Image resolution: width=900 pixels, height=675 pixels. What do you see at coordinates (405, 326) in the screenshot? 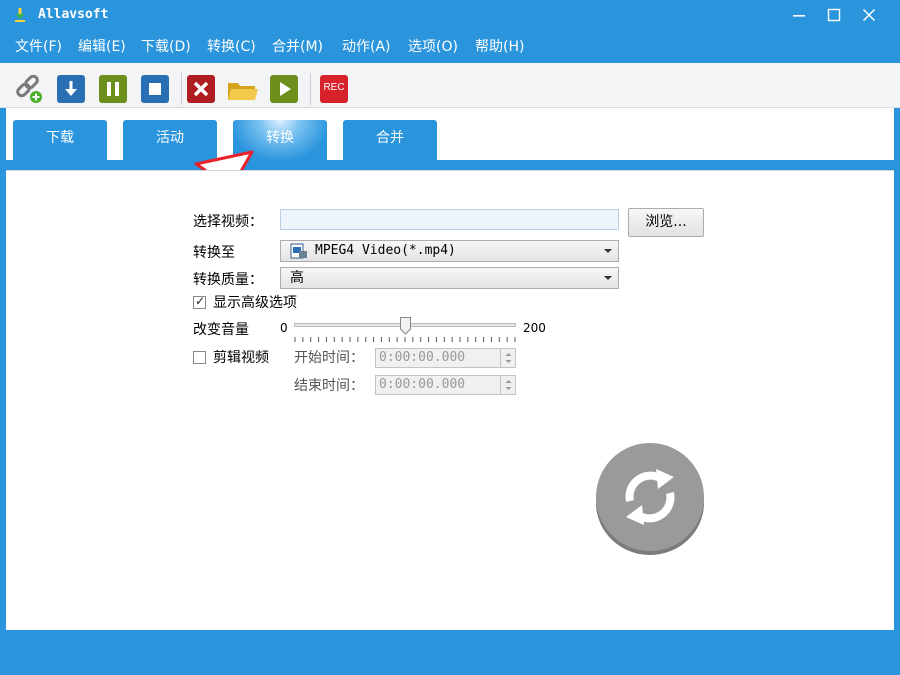
I see `volume-slider-thumb` at bounding box center [405, 326].